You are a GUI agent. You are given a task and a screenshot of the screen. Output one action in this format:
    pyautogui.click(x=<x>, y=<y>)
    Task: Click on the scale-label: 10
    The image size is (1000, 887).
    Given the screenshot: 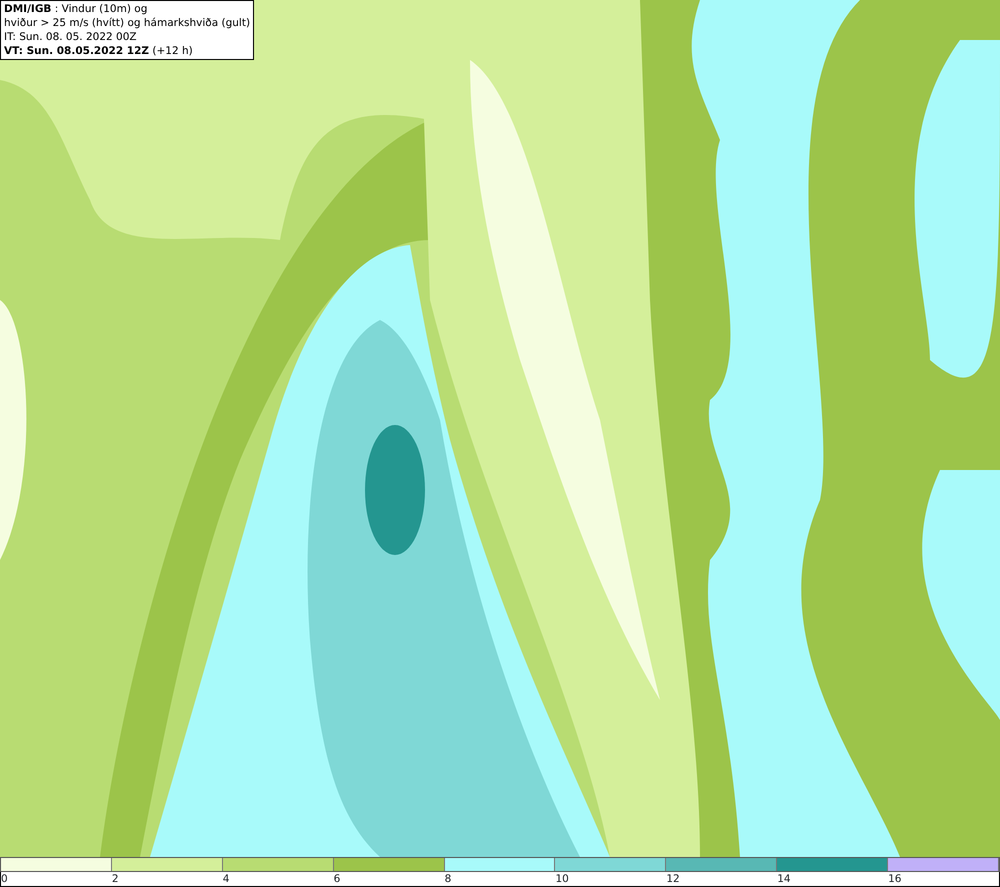 What is the action you would take?
    pyautogui.click(x=562, y=879)
    